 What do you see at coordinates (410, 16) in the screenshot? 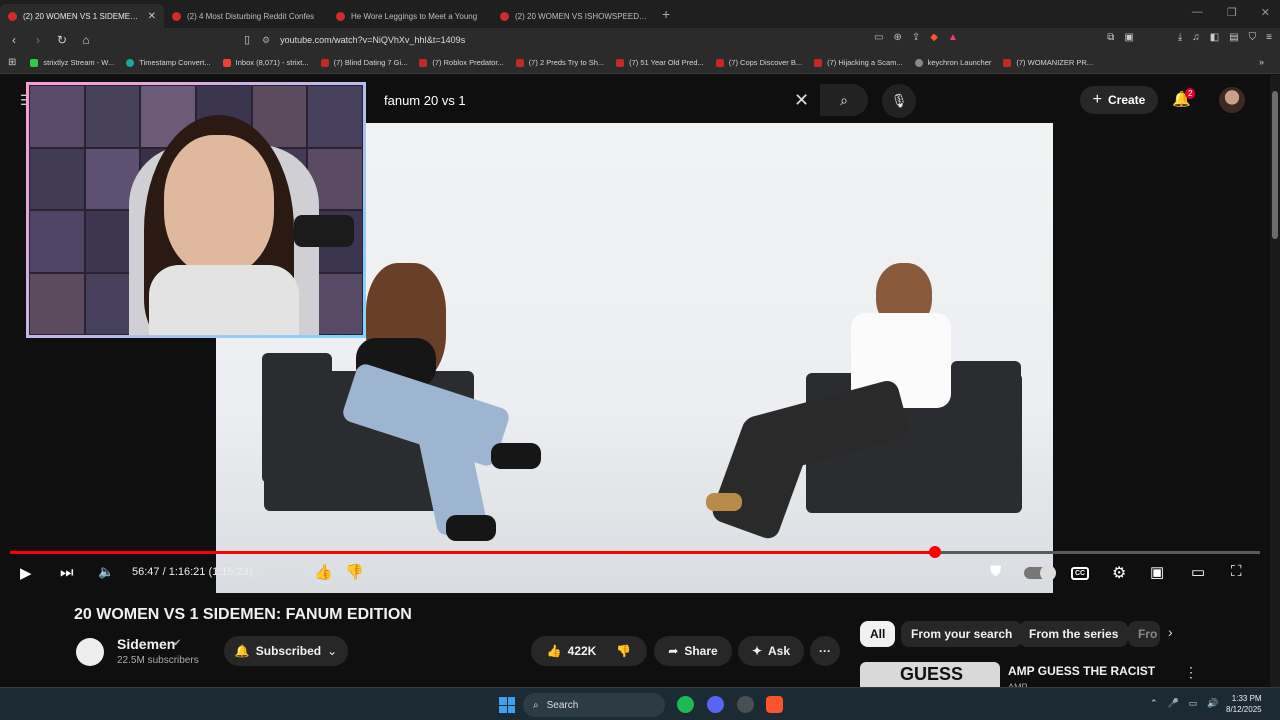
I see `browser-tab: He Wore Leggings to Meet a Young` at bounding box center [410, 16].